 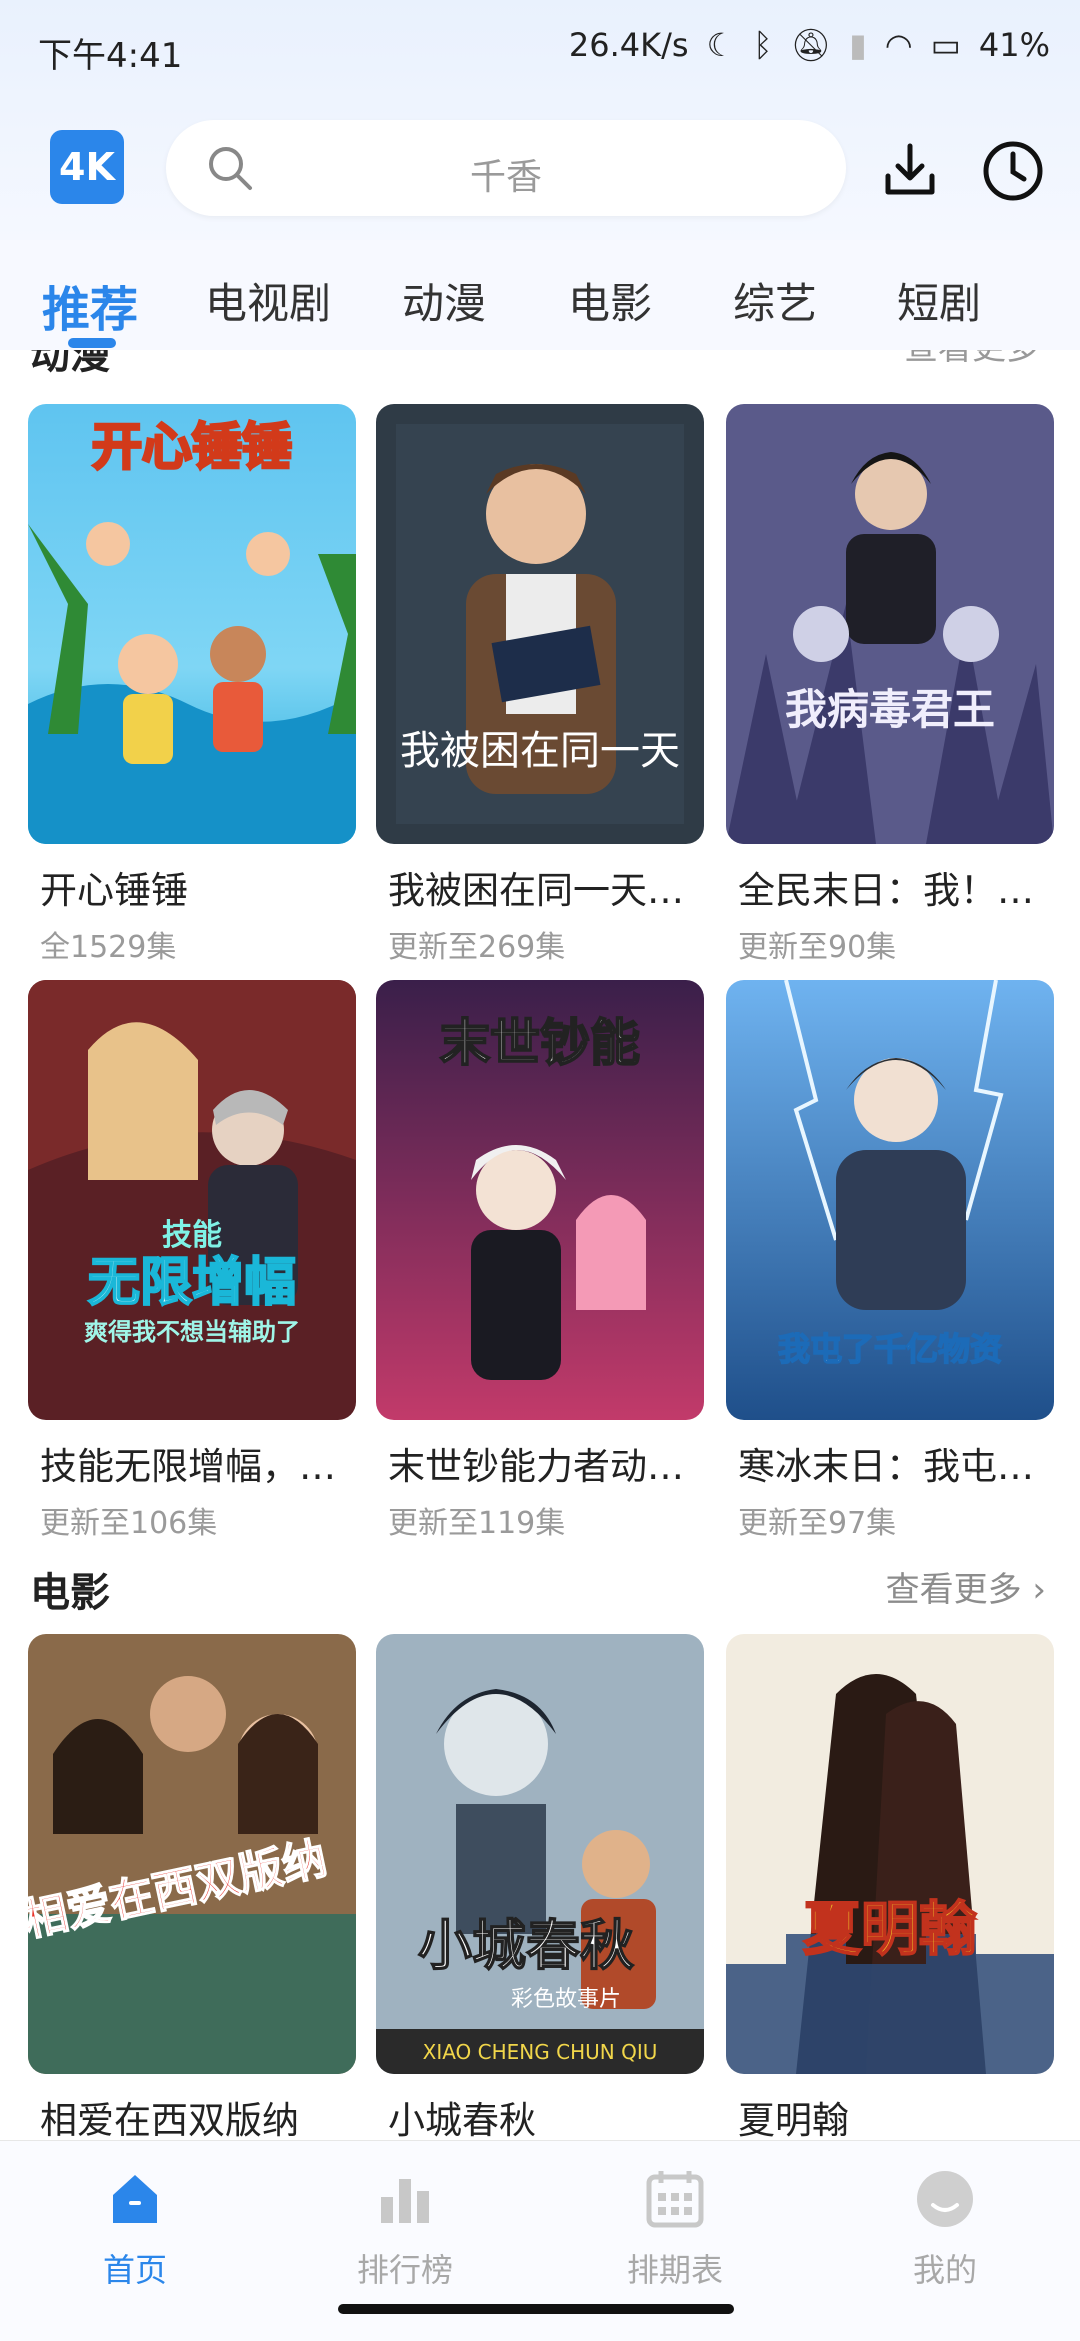 What do you see at coordinates (540, 751) in the screenshot?
I see `svg-text: 我被困在同一天` at bounding box center [540, 751].